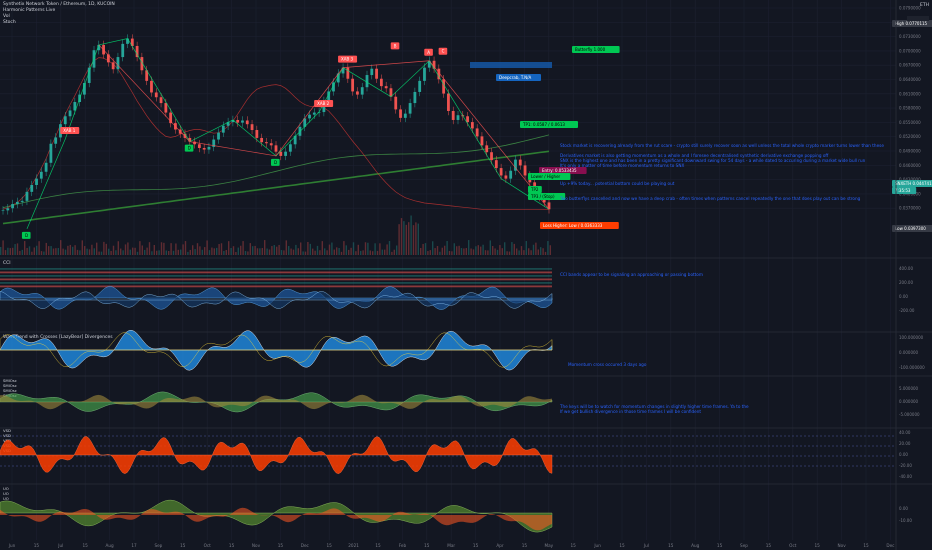  What do you see at coordinates (29, 10) in the screenshot?
I see `indicator-harmonic: Harmonic Patterns Live` at bounding box center [29, 10].